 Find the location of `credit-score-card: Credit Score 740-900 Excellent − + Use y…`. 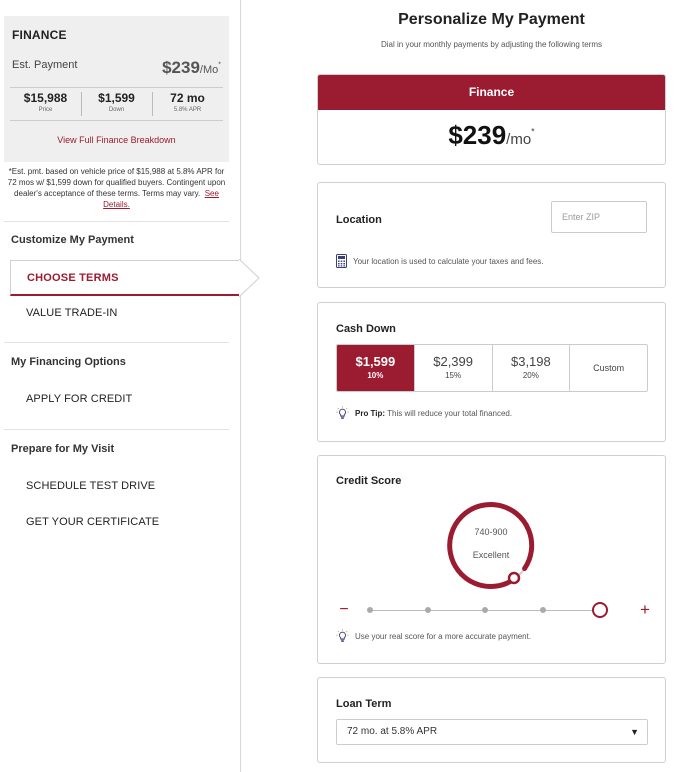

credit-score-card: Credit Score 740-900 Excellent − + Use y… is located at coordinates (491, 559).